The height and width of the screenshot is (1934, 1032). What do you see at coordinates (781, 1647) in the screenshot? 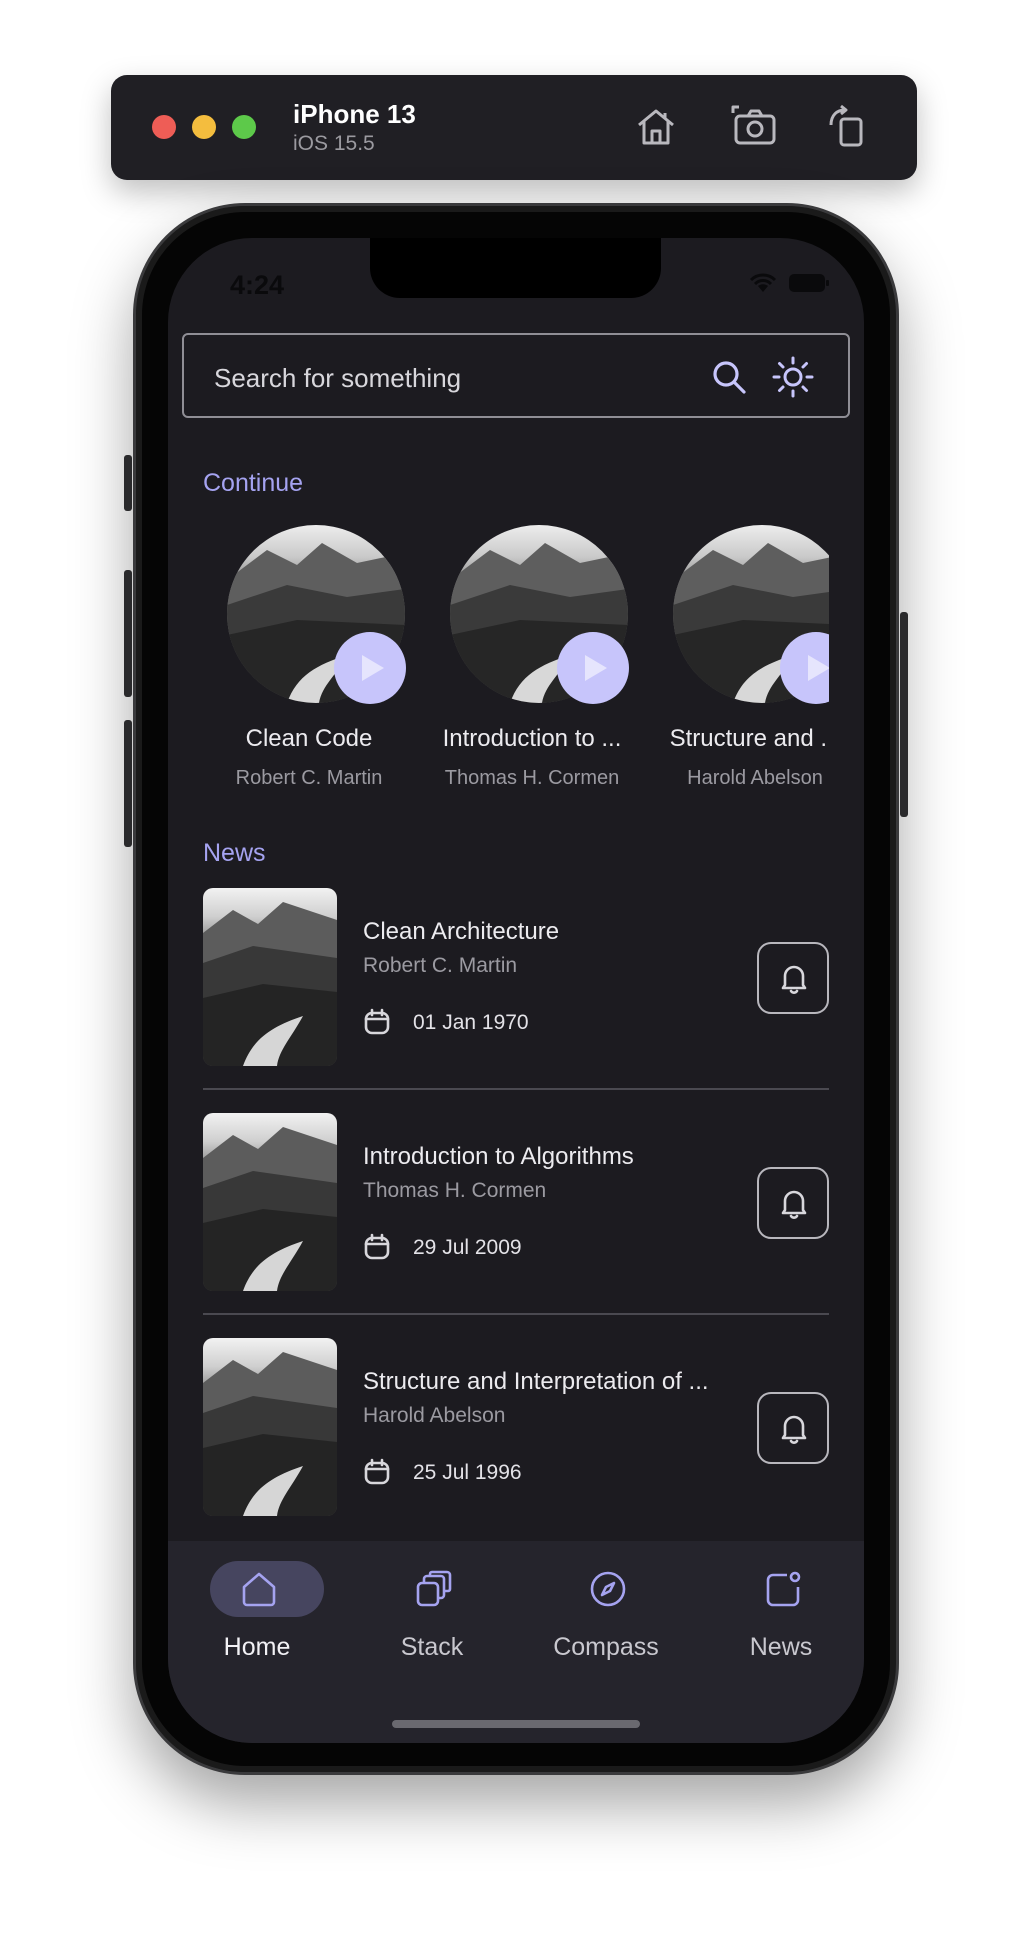
I see `nav-label: News` at bounding box center [781, 1647].